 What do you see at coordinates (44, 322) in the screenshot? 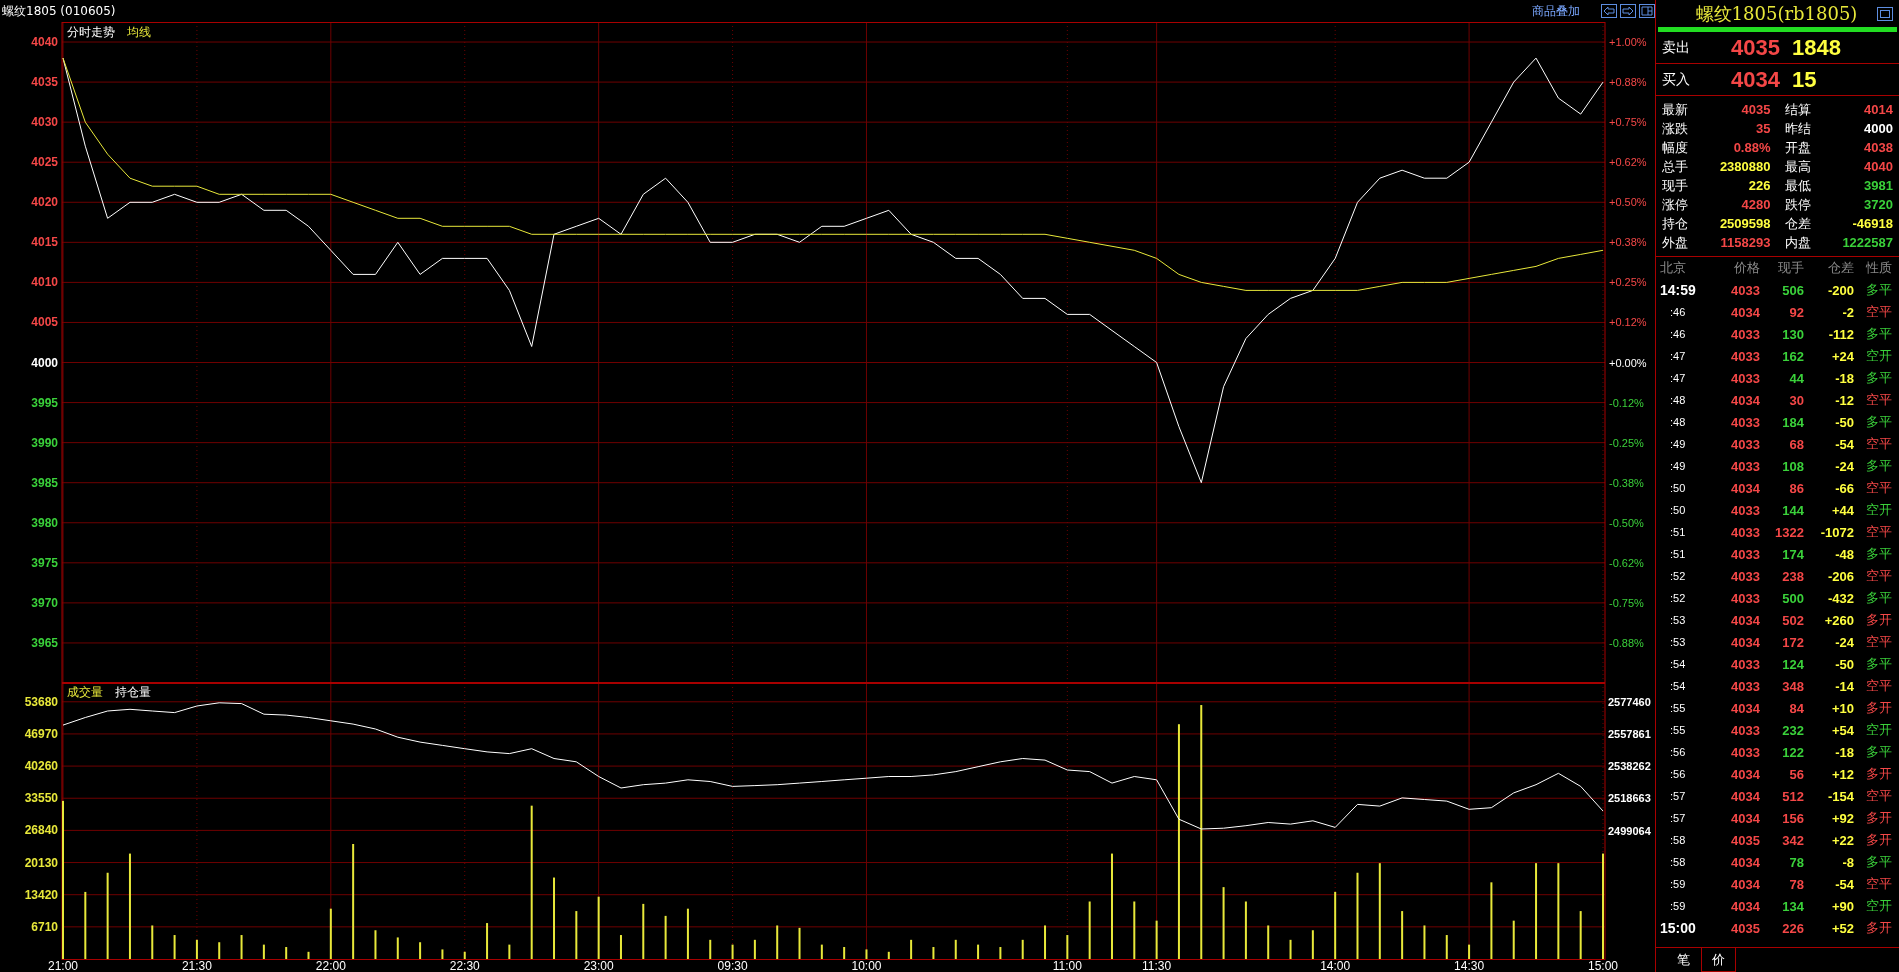
I see `axis-label: 4005` at bounding box center [44, 322].